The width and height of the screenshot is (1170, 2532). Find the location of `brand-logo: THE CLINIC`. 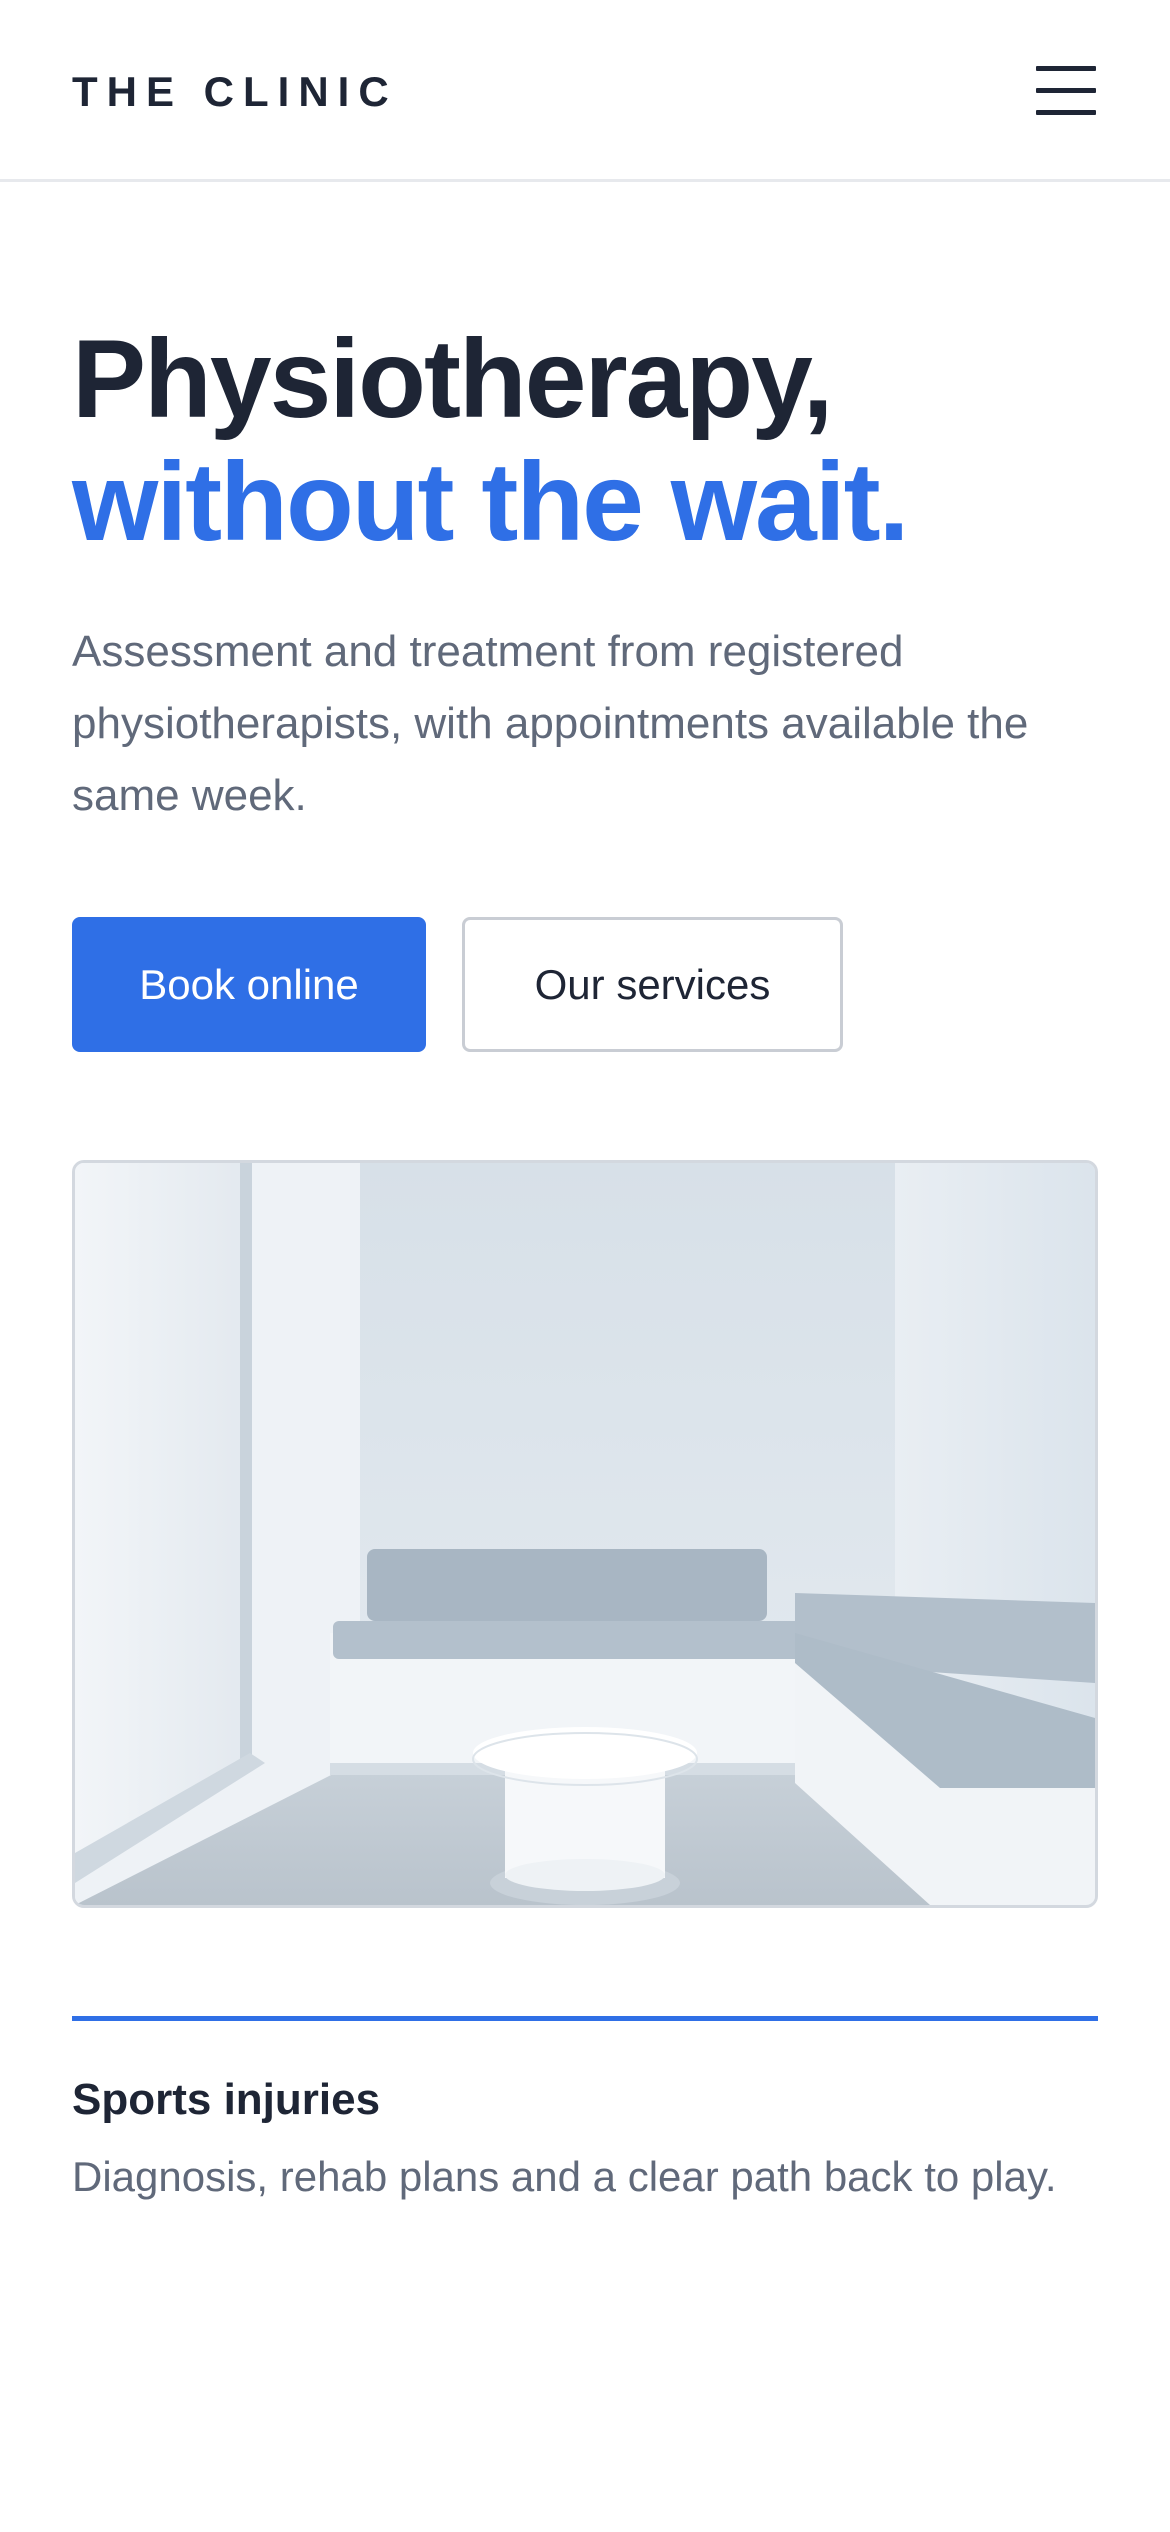

brand-logo: THE CLINIC is located at coordinates (235, 92).